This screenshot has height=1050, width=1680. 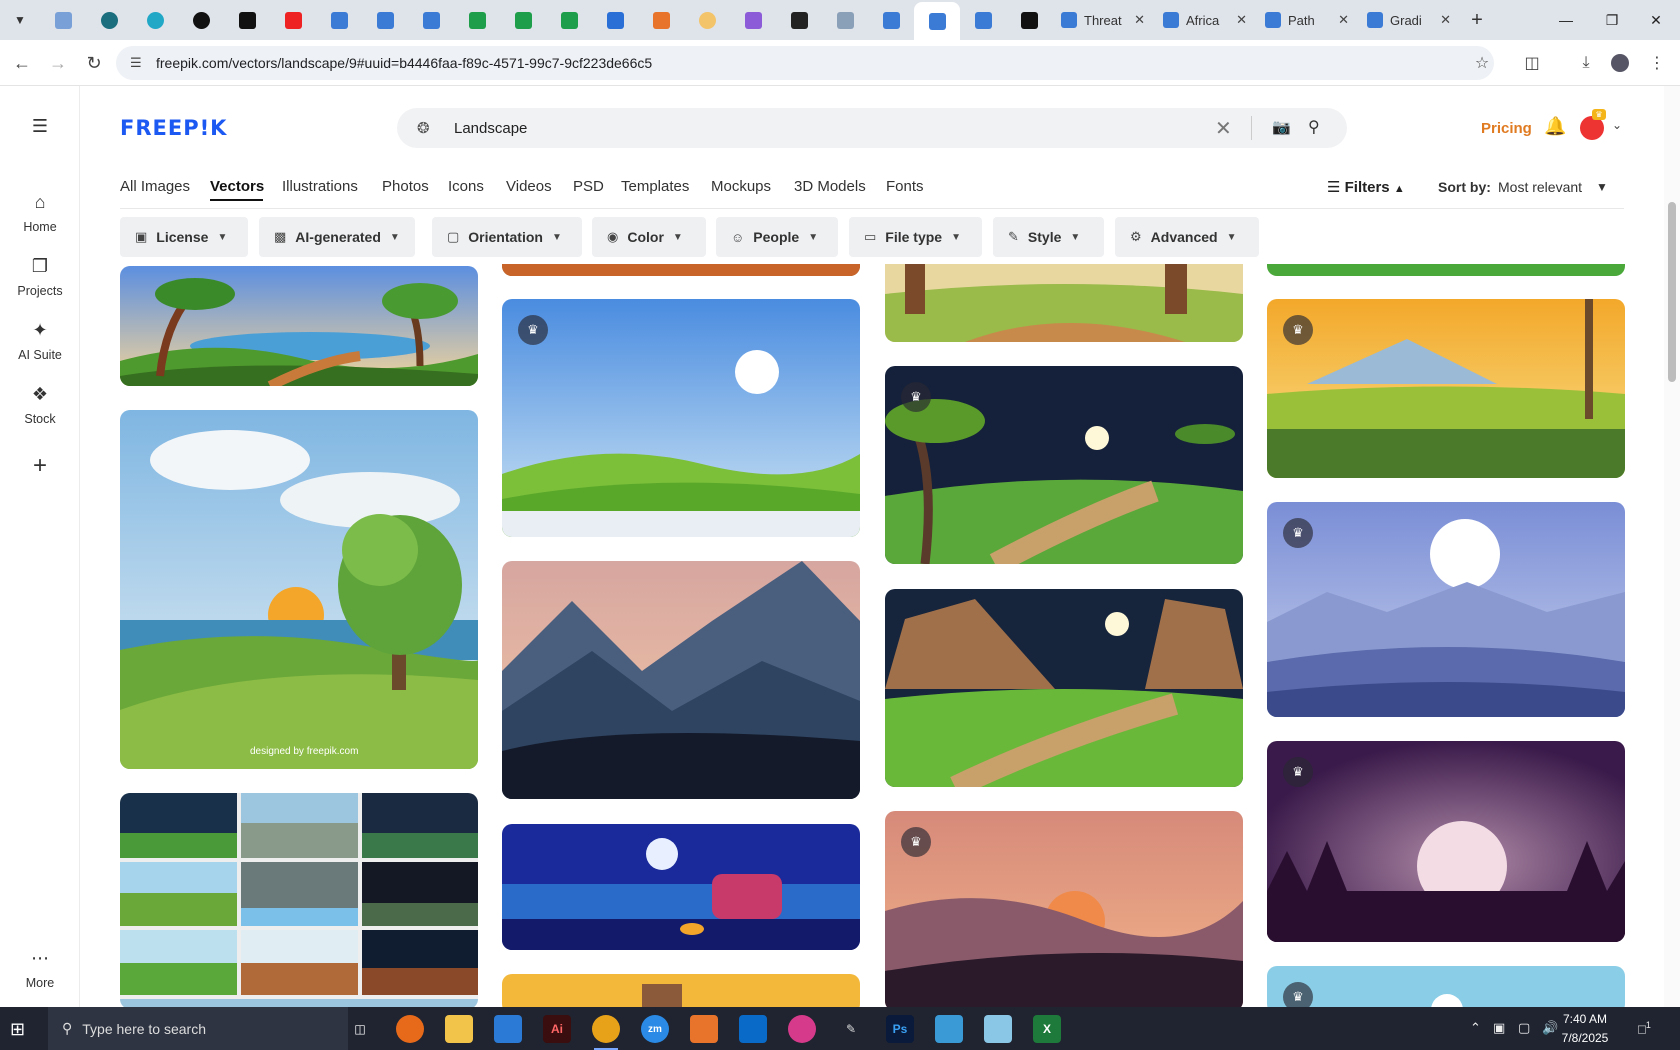 I want to click on search-input: Landscape, so click(x=490, y=128).